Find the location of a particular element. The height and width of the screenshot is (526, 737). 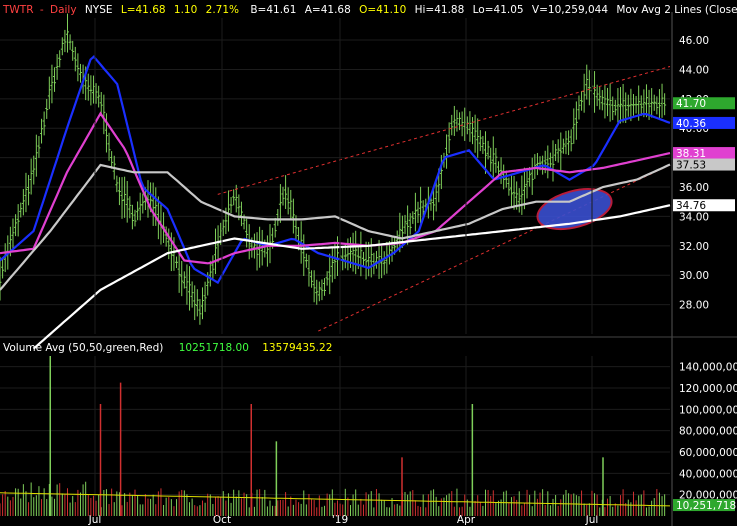

price-value-label: 34.76 is located at coordinates (704, 205).